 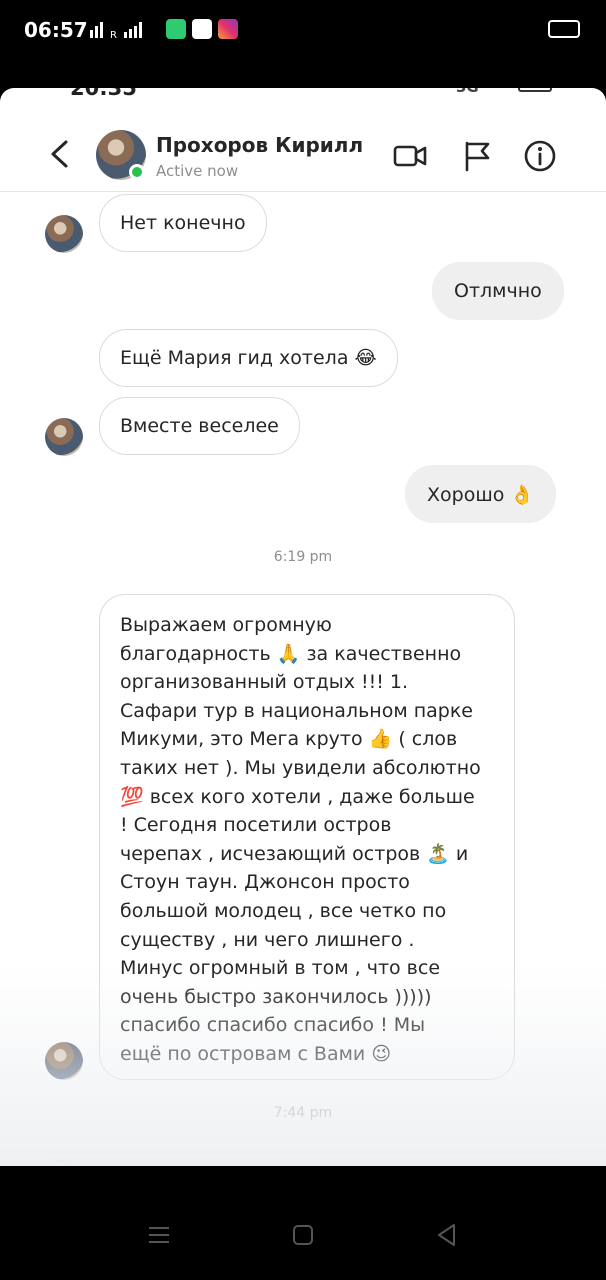 I want to click on chat-header: Прохоров Кирилл Active now, so click(x=303, y=150).